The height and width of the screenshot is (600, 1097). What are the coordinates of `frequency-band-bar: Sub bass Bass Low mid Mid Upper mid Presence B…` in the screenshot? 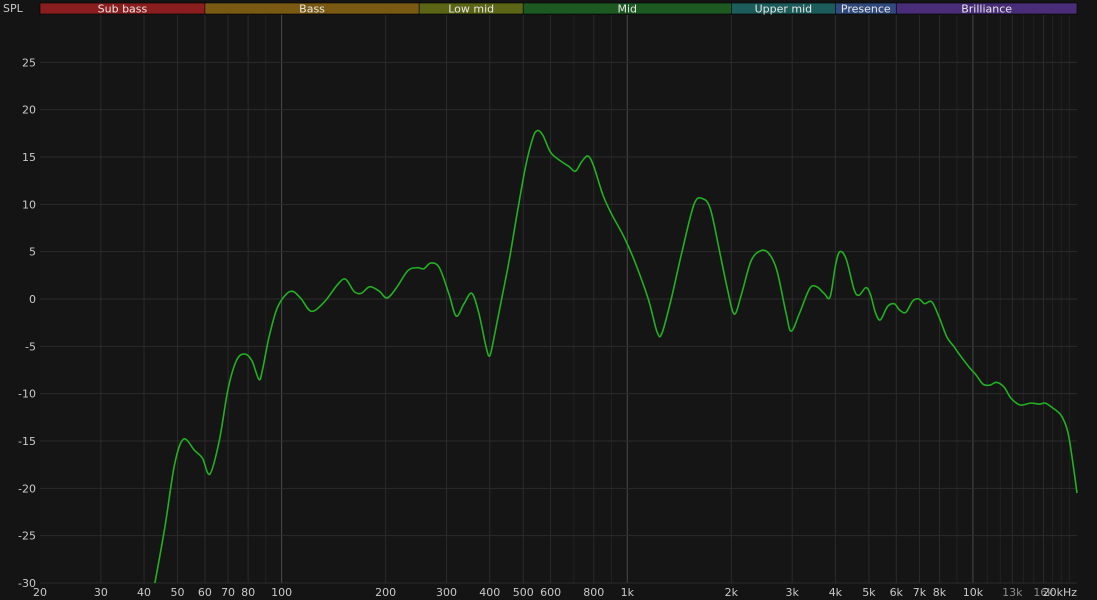 It's located at (558, 9).